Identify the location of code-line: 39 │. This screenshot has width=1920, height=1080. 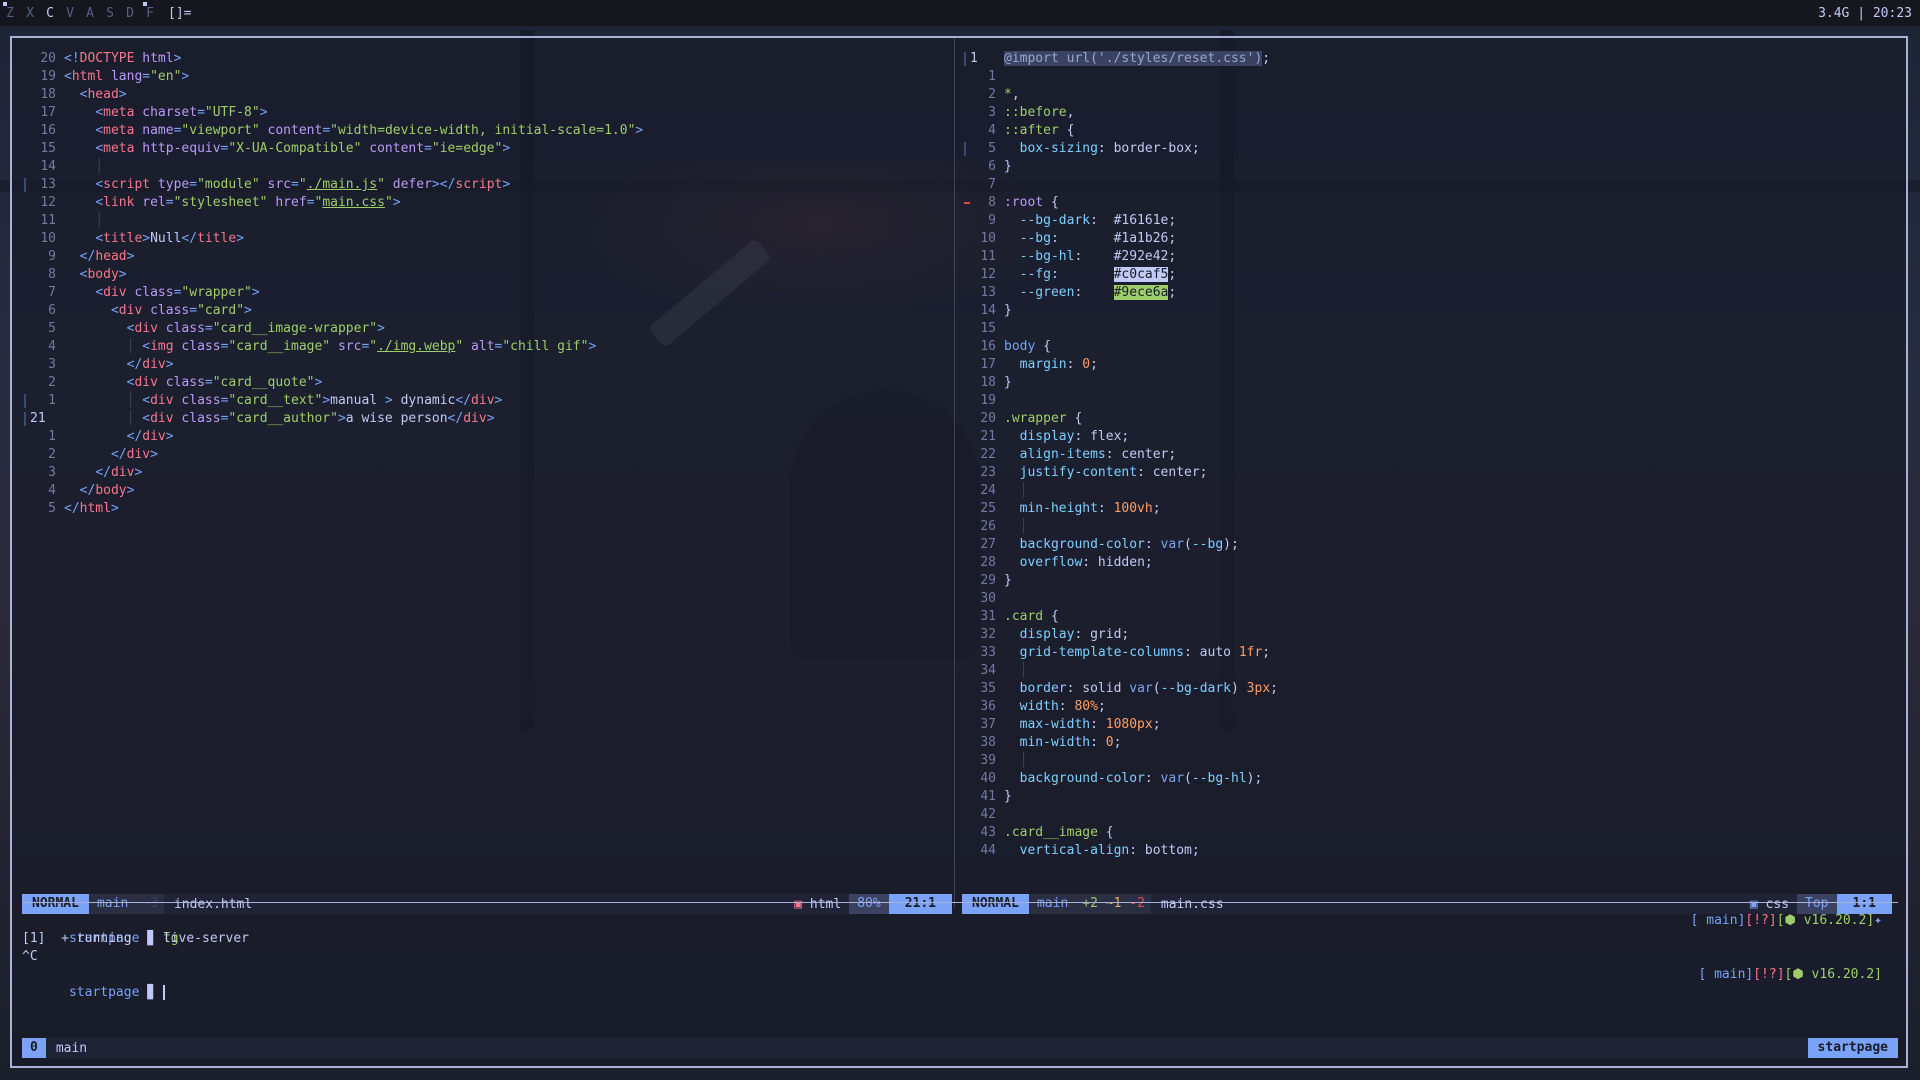
(1431, 761).